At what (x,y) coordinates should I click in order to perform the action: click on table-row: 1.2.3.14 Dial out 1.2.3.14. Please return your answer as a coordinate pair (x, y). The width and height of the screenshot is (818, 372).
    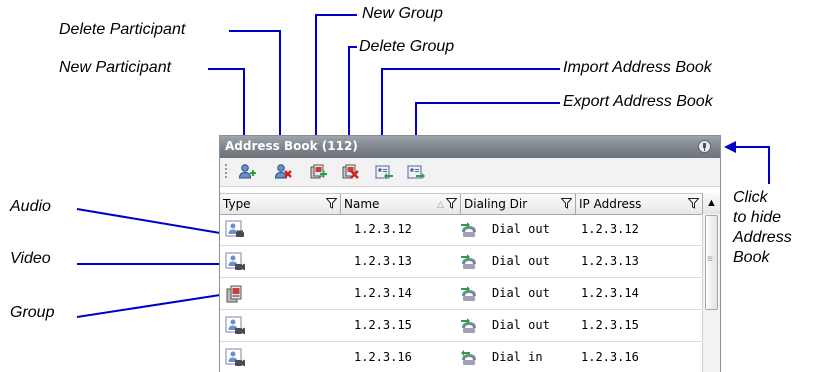
    Looking at the image, I should click on (461, 294).